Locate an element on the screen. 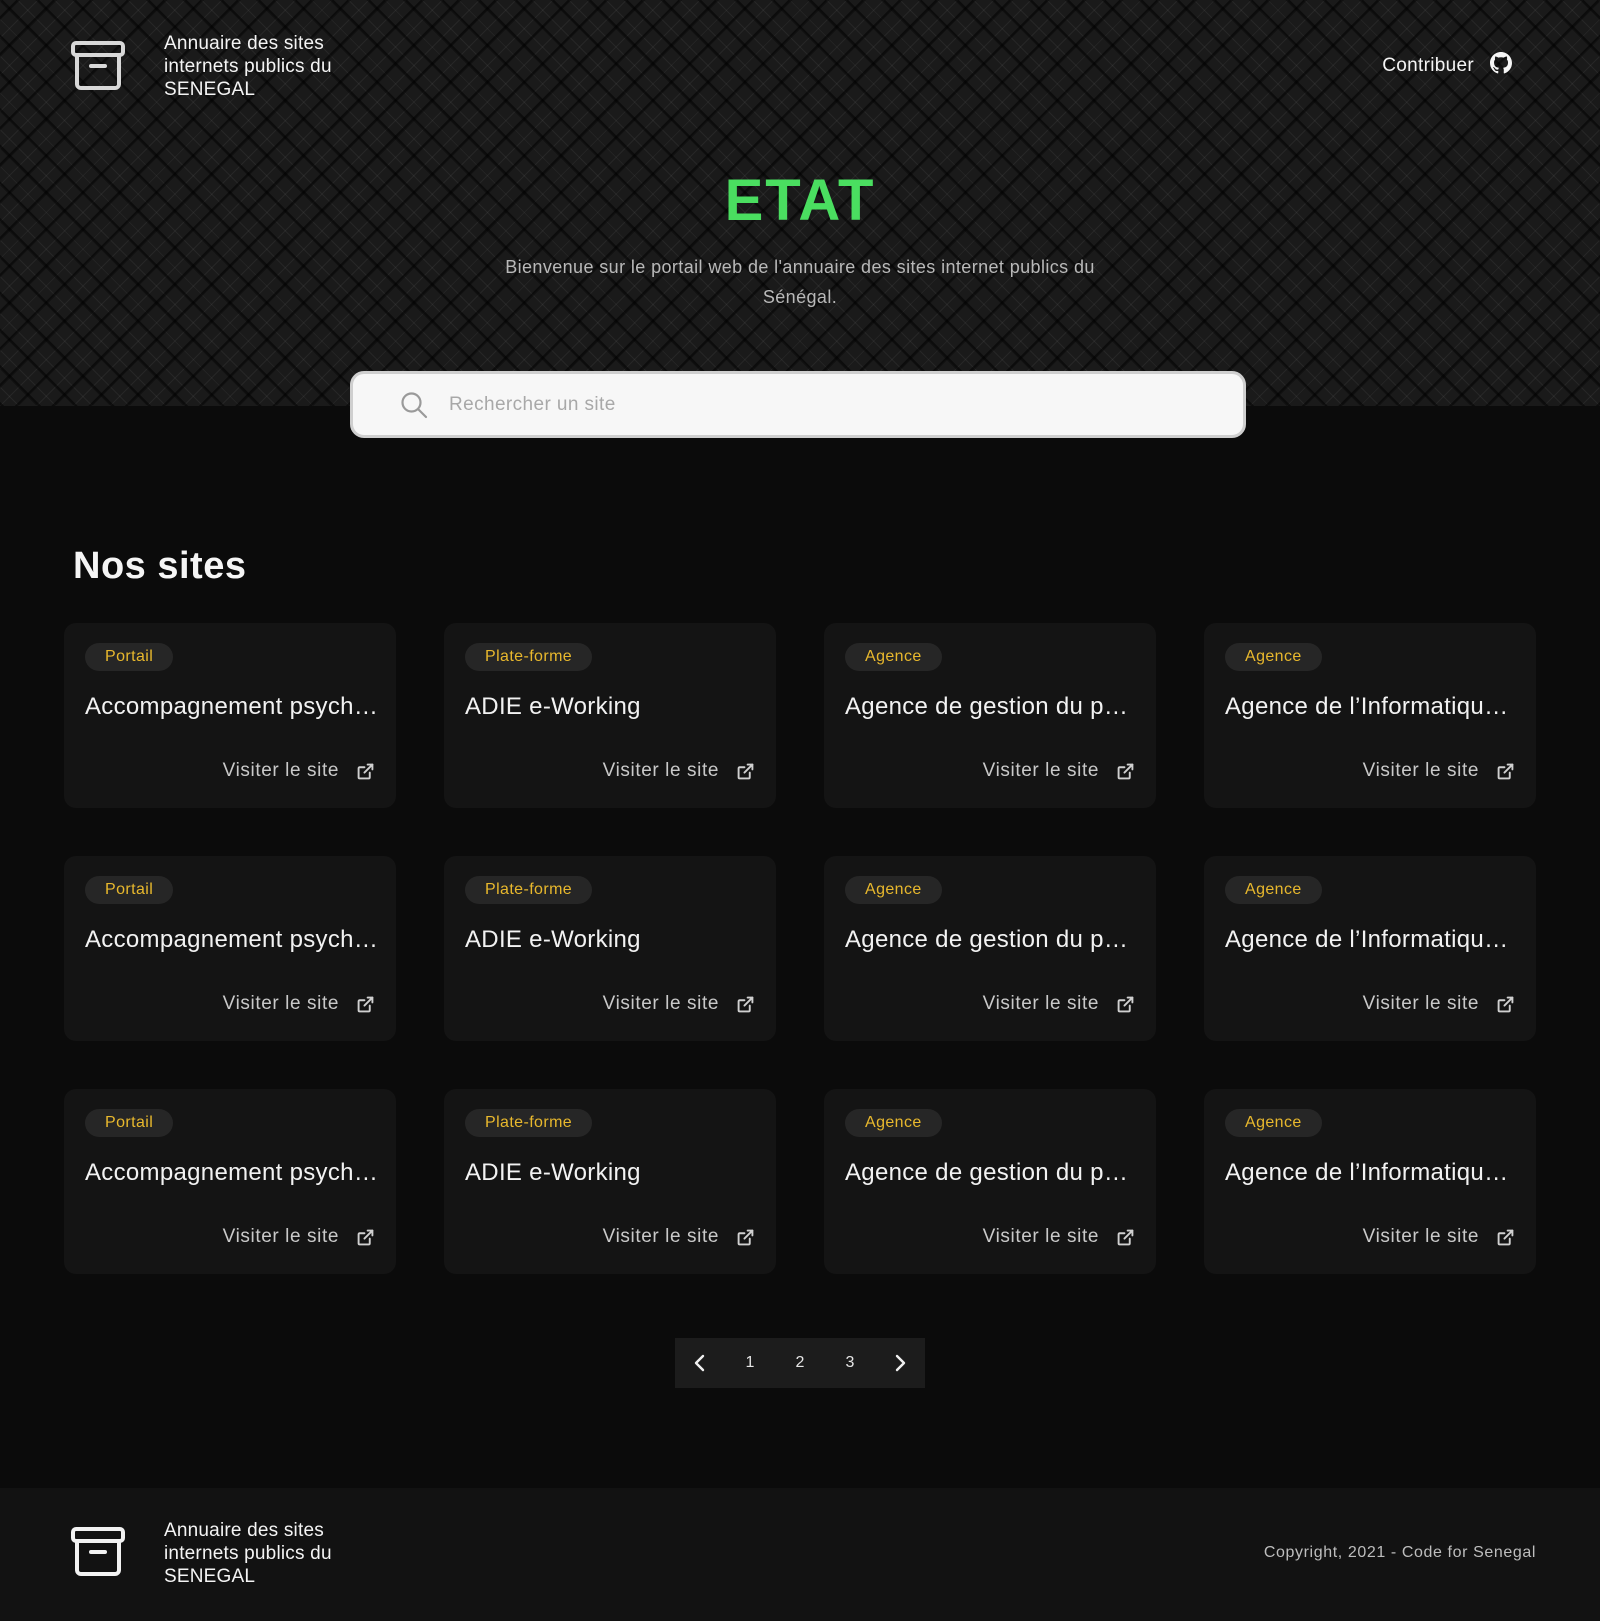 This screenshot has height=1621, width=1600. contribute-link: Contribuer is located at coordinates (1447, 66).